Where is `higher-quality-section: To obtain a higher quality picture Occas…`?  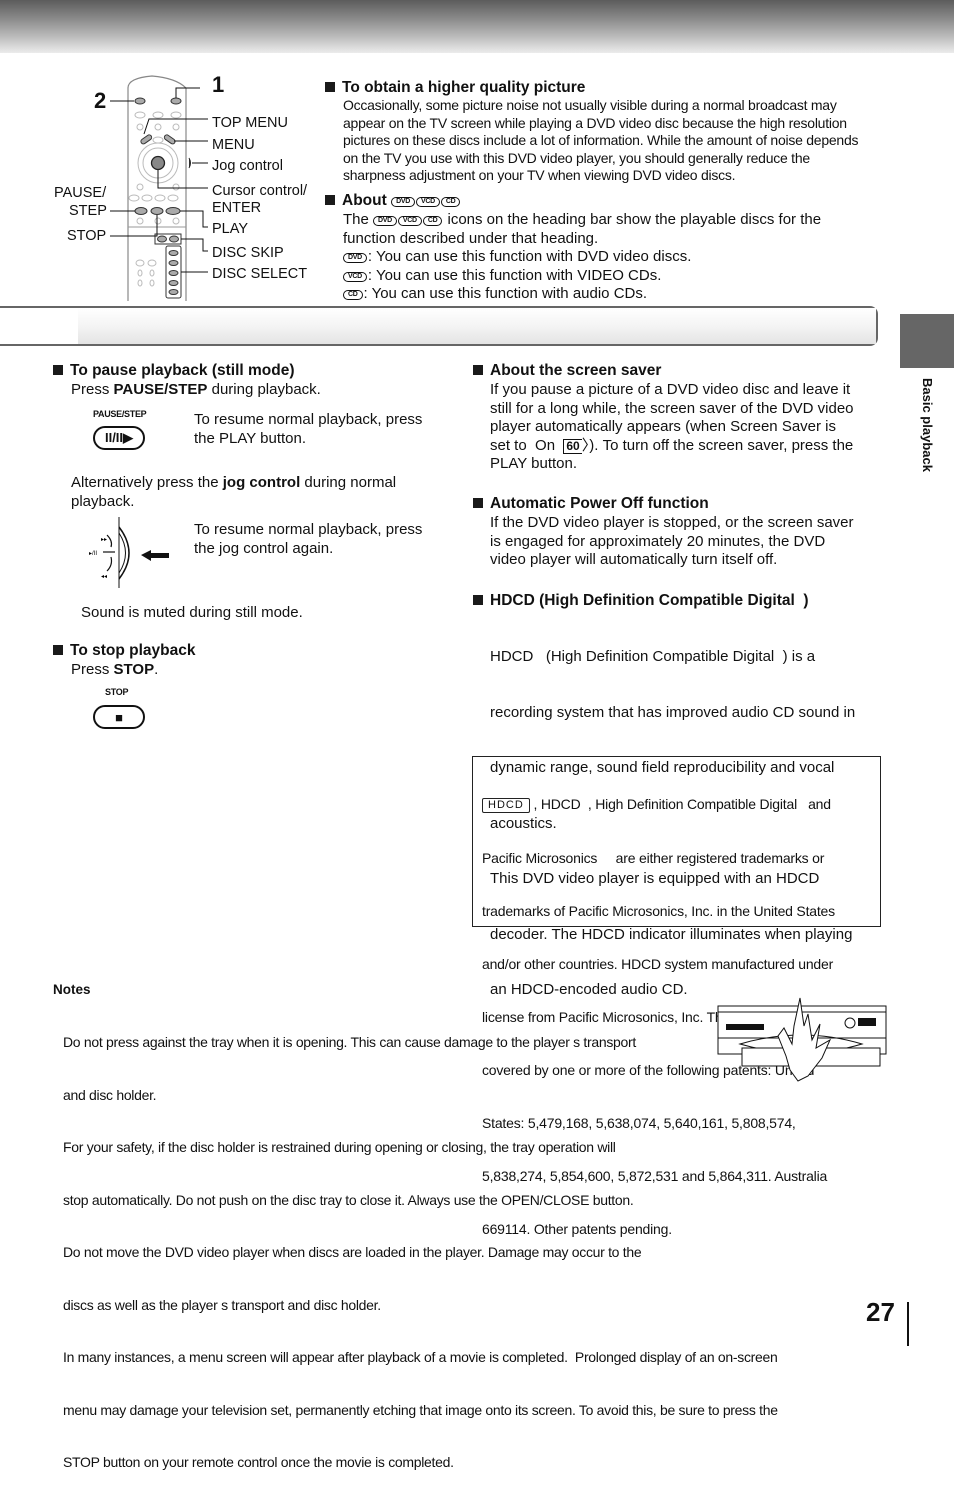
higher-quality-section: To obtain a higher quality picture Occas… is located at coordinates (605, 131).